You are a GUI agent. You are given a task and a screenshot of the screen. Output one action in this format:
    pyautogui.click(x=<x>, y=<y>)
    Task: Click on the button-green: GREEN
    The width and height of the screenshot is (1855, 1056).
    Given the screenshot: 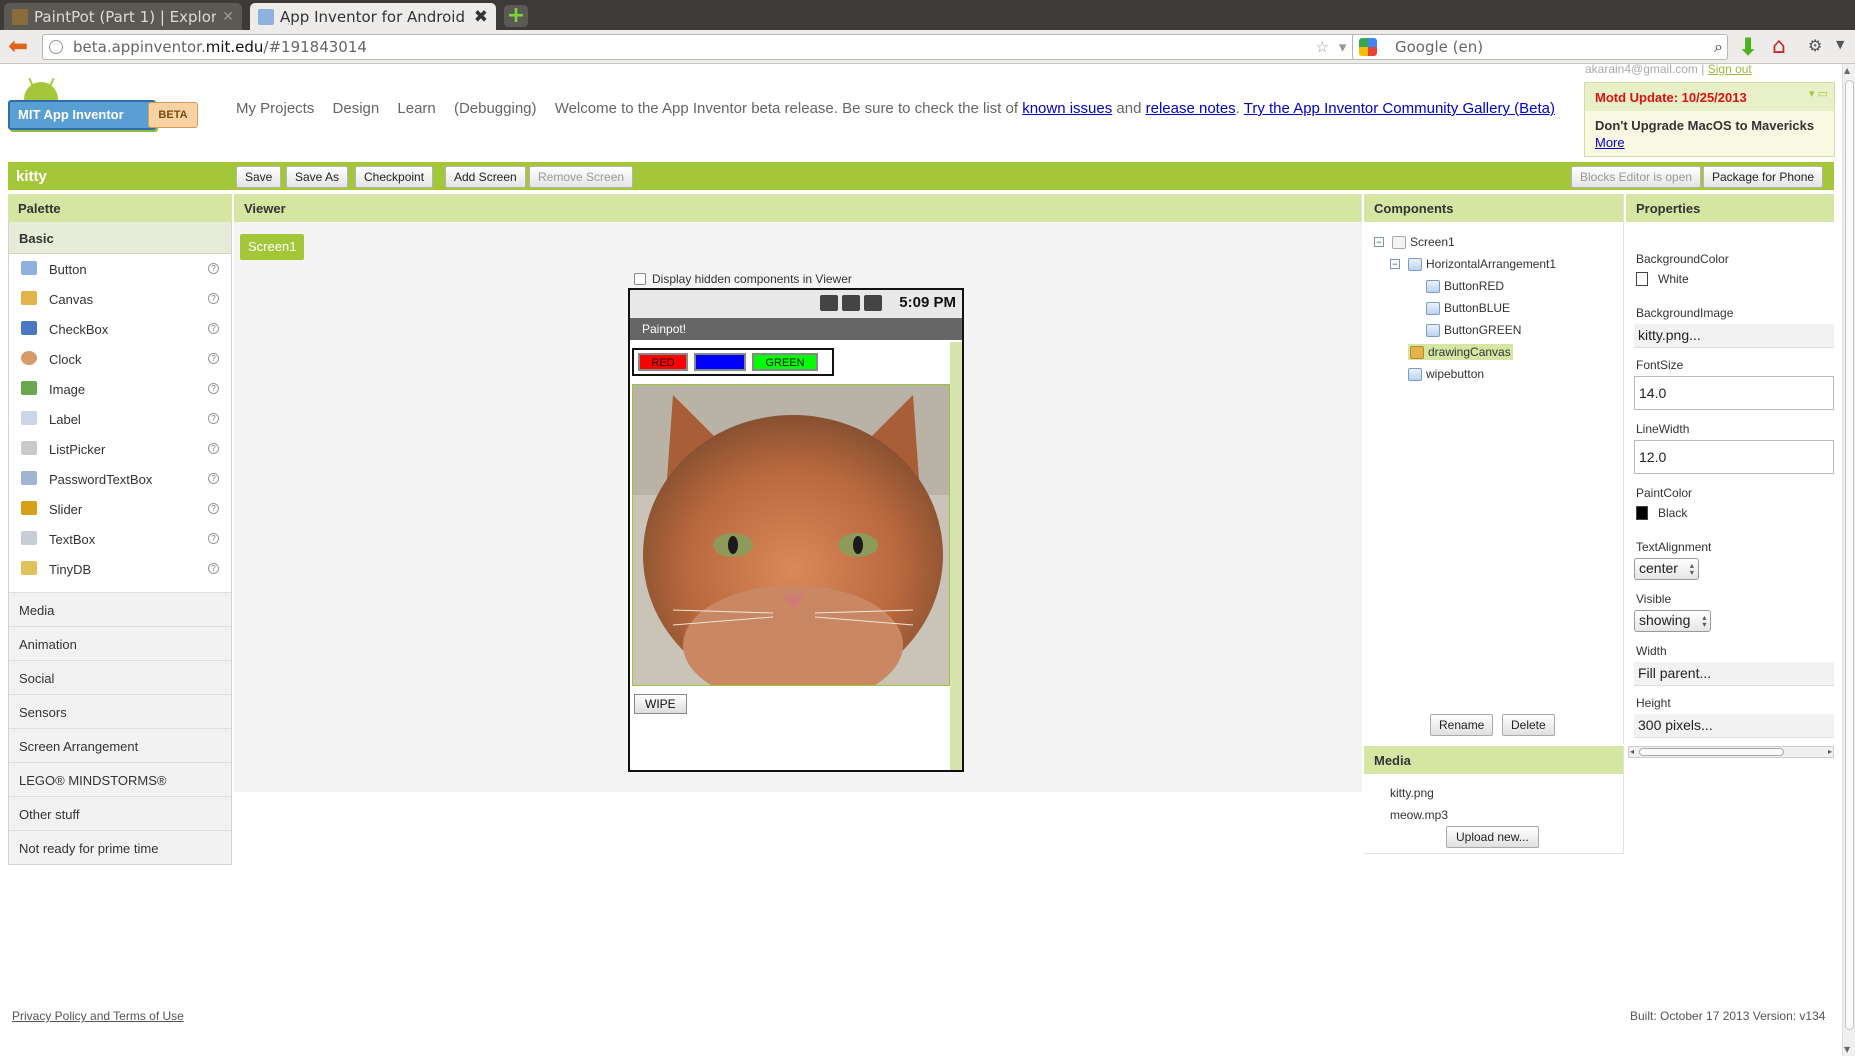 What is the action you would take?
    pyautogui.click(x=785, y=362)
    